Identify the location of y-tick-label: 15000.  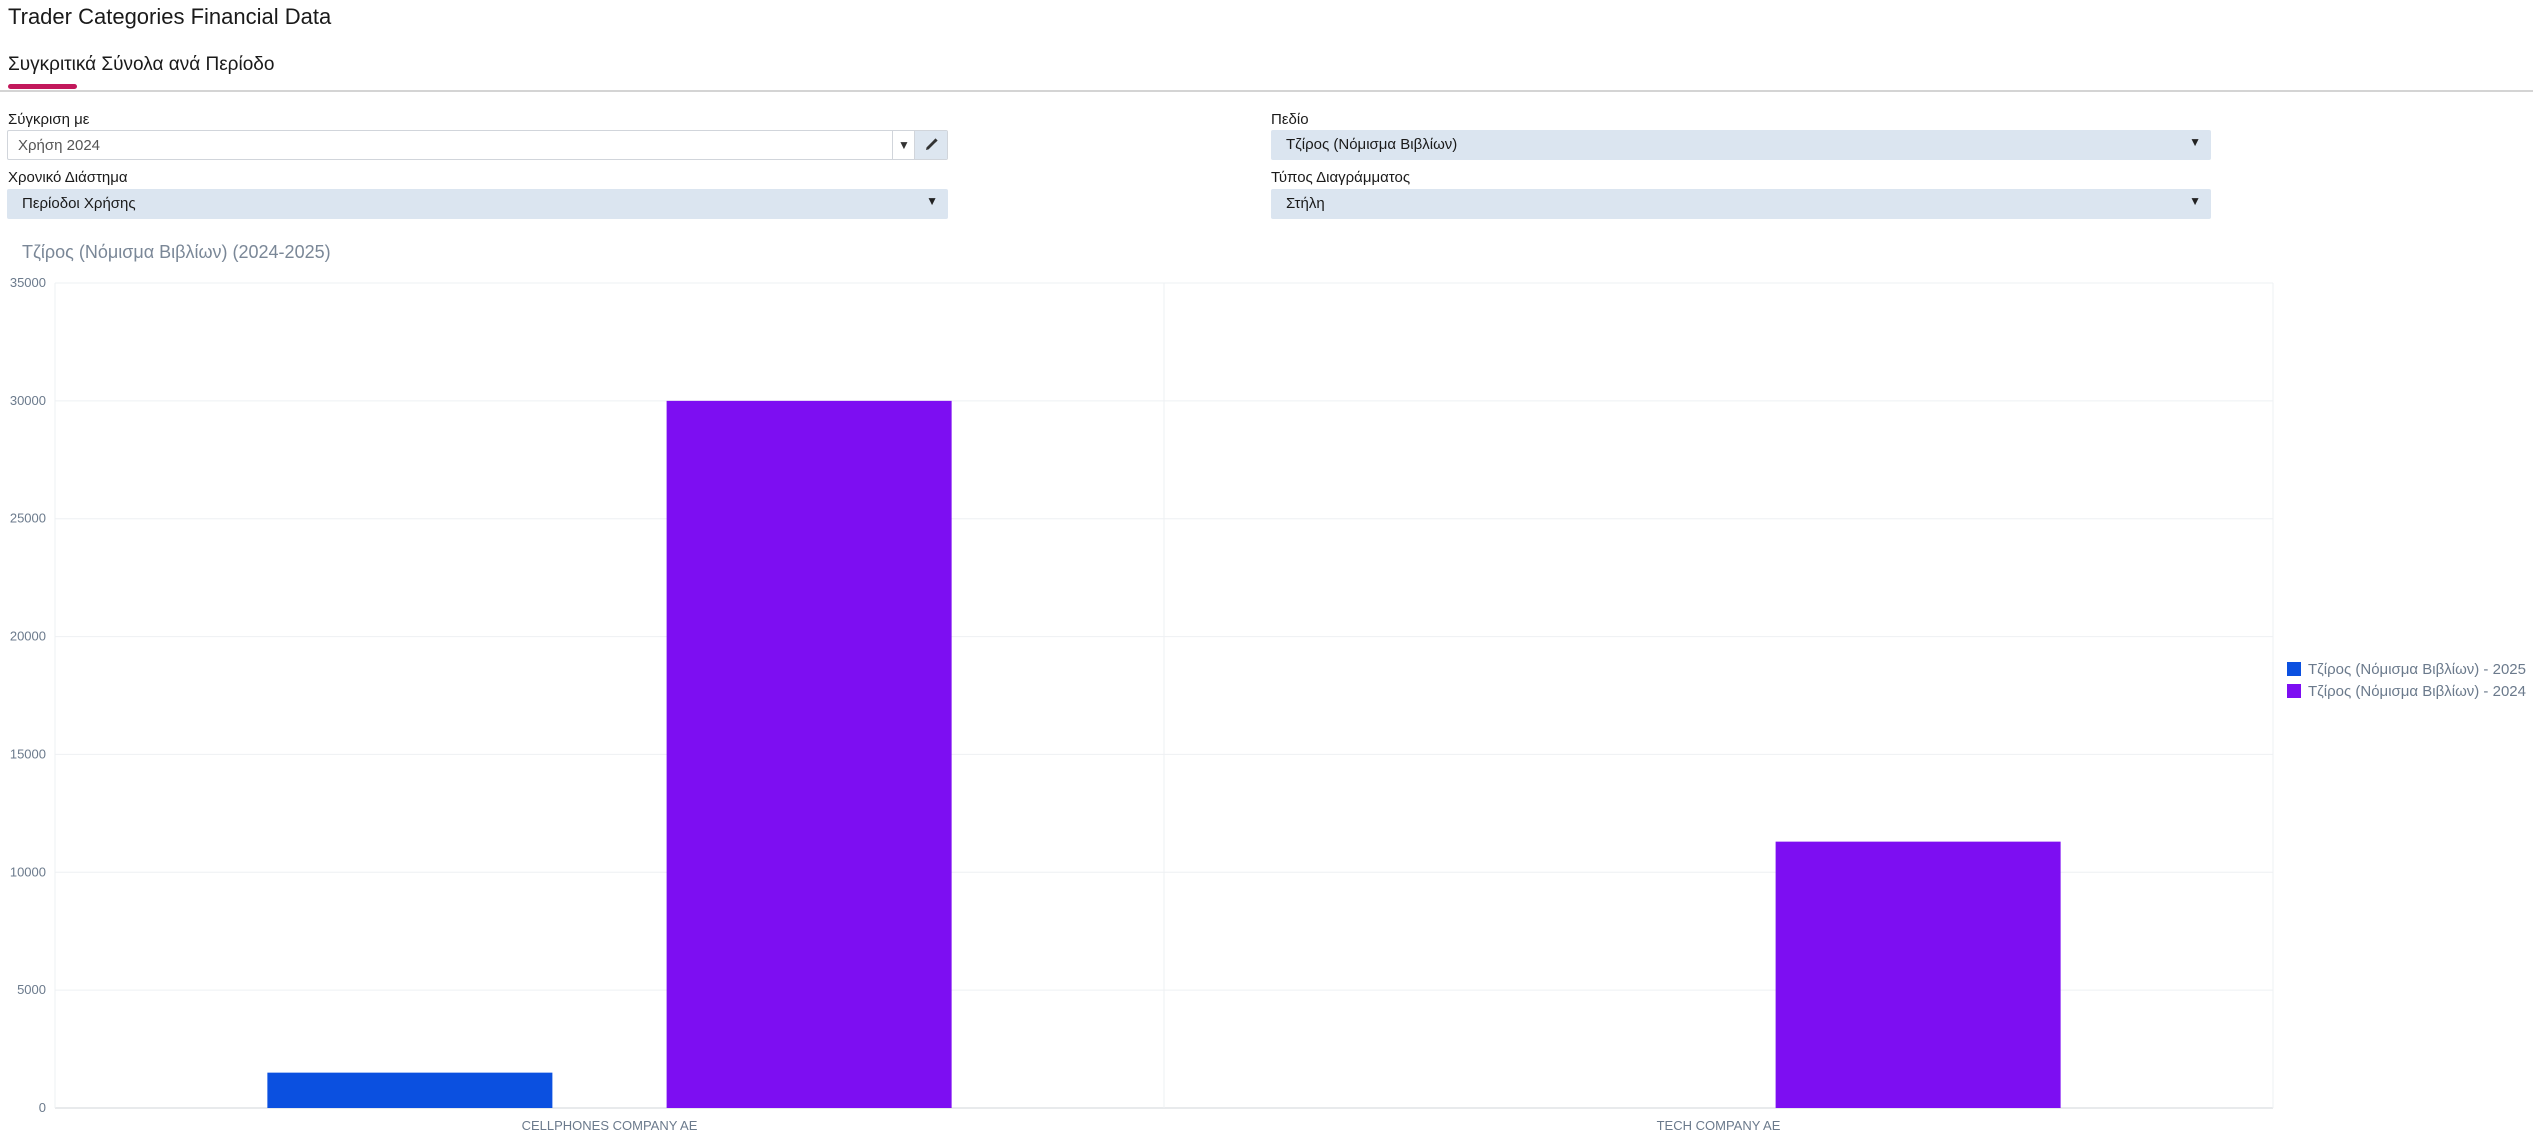
(28, 753).